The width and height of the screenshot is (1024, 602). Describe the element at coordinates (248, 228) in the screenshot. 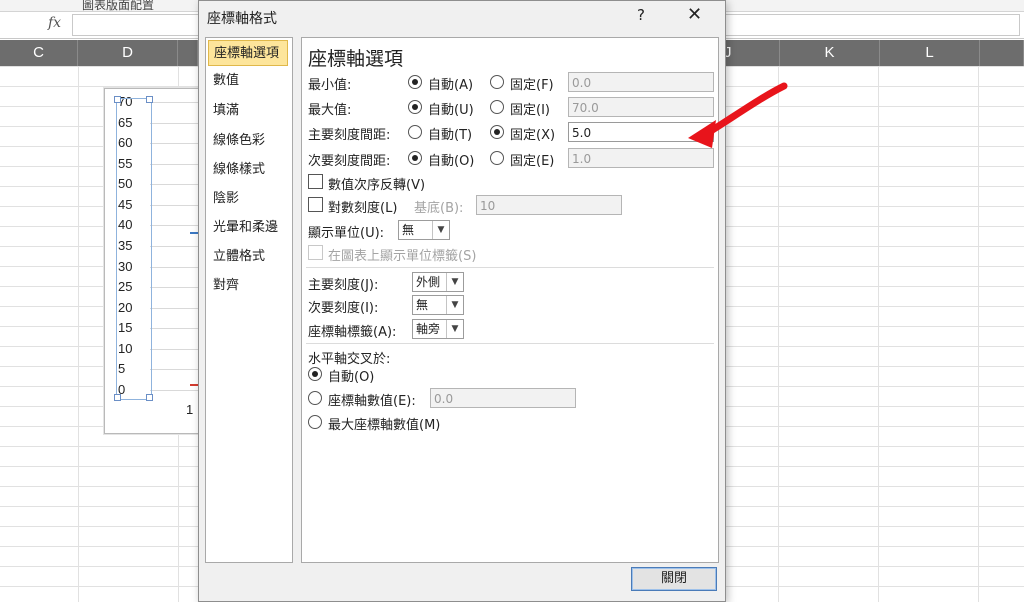

I see `nav-glow-soft-edges: 光暈和柔邊` at that location.